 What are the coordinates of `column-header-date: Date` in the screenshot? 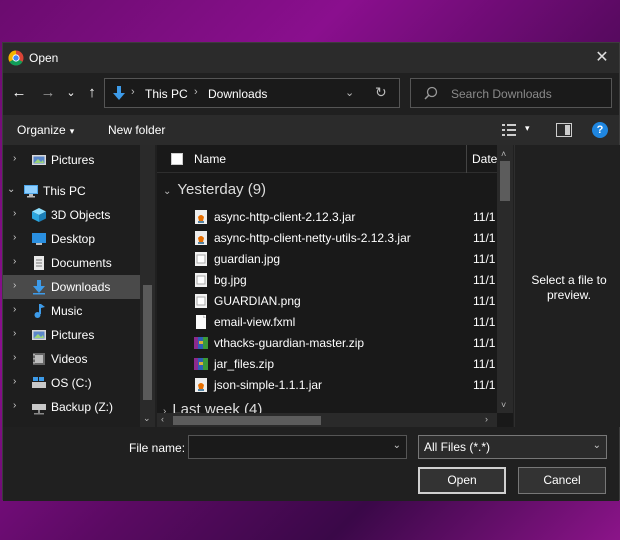 It's located at (484, 159).